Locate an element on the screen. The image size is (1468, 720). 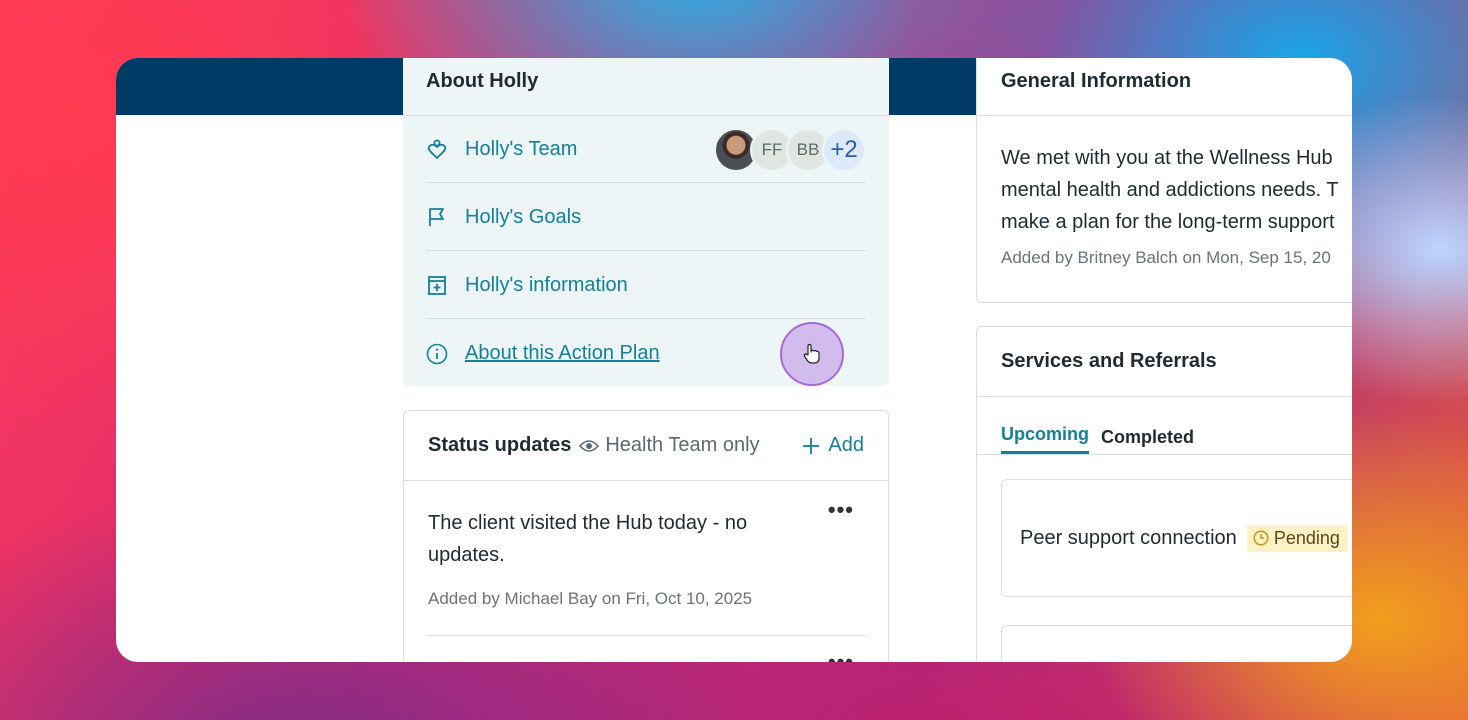
plus-icon is located at coordinates (811, 445).